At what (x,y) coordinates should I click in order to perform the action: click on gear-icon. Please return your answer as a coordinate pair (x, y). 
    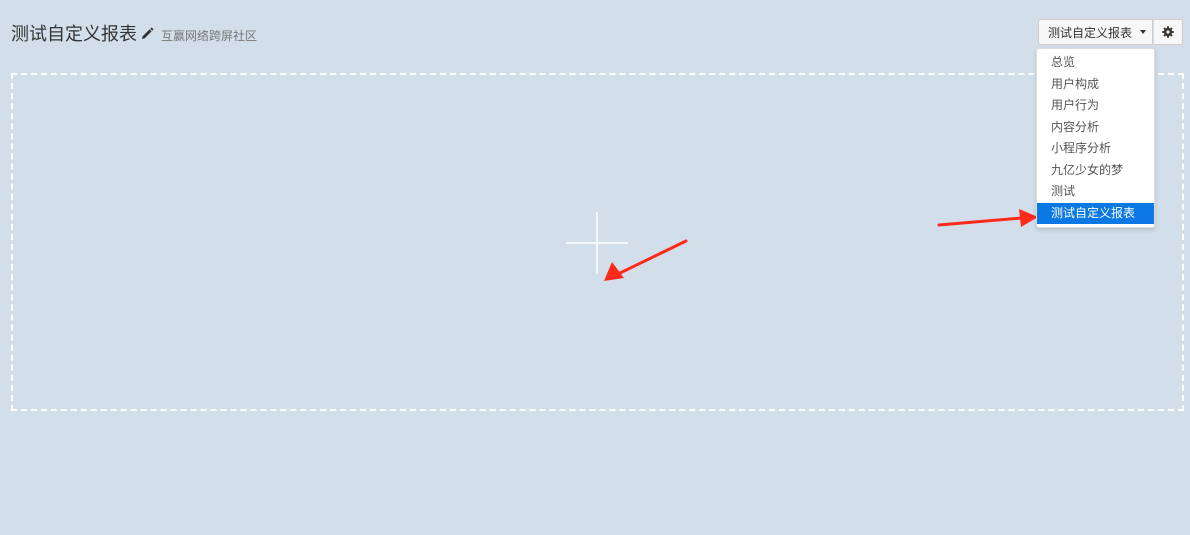
    Looking at the image, I should click on (1168, 32).